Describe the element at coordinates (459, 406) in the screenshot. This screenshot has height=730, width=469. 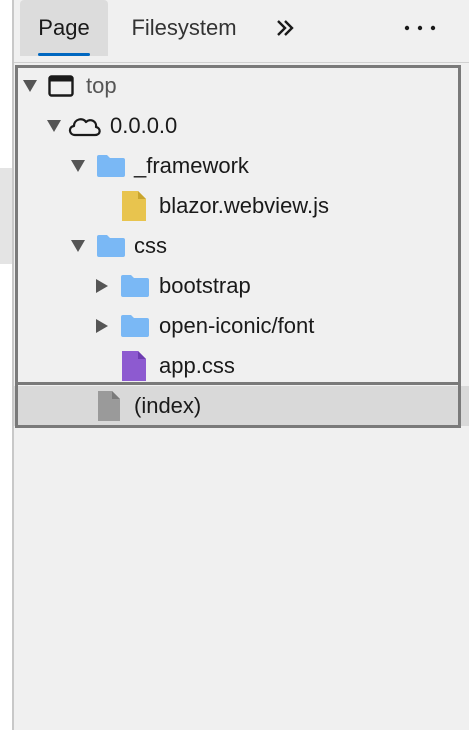
I see `selection-outline-right` at that location.